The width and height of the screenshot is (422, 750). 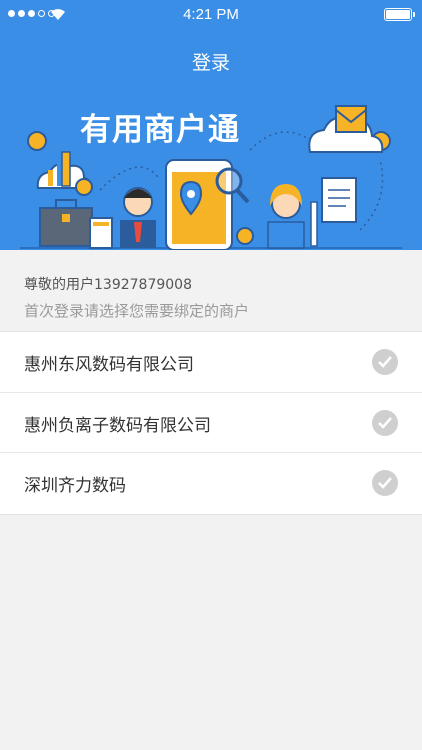 I want to click on merchant-item: 惠州东风数码有限公司, so click(x=211, y=362).